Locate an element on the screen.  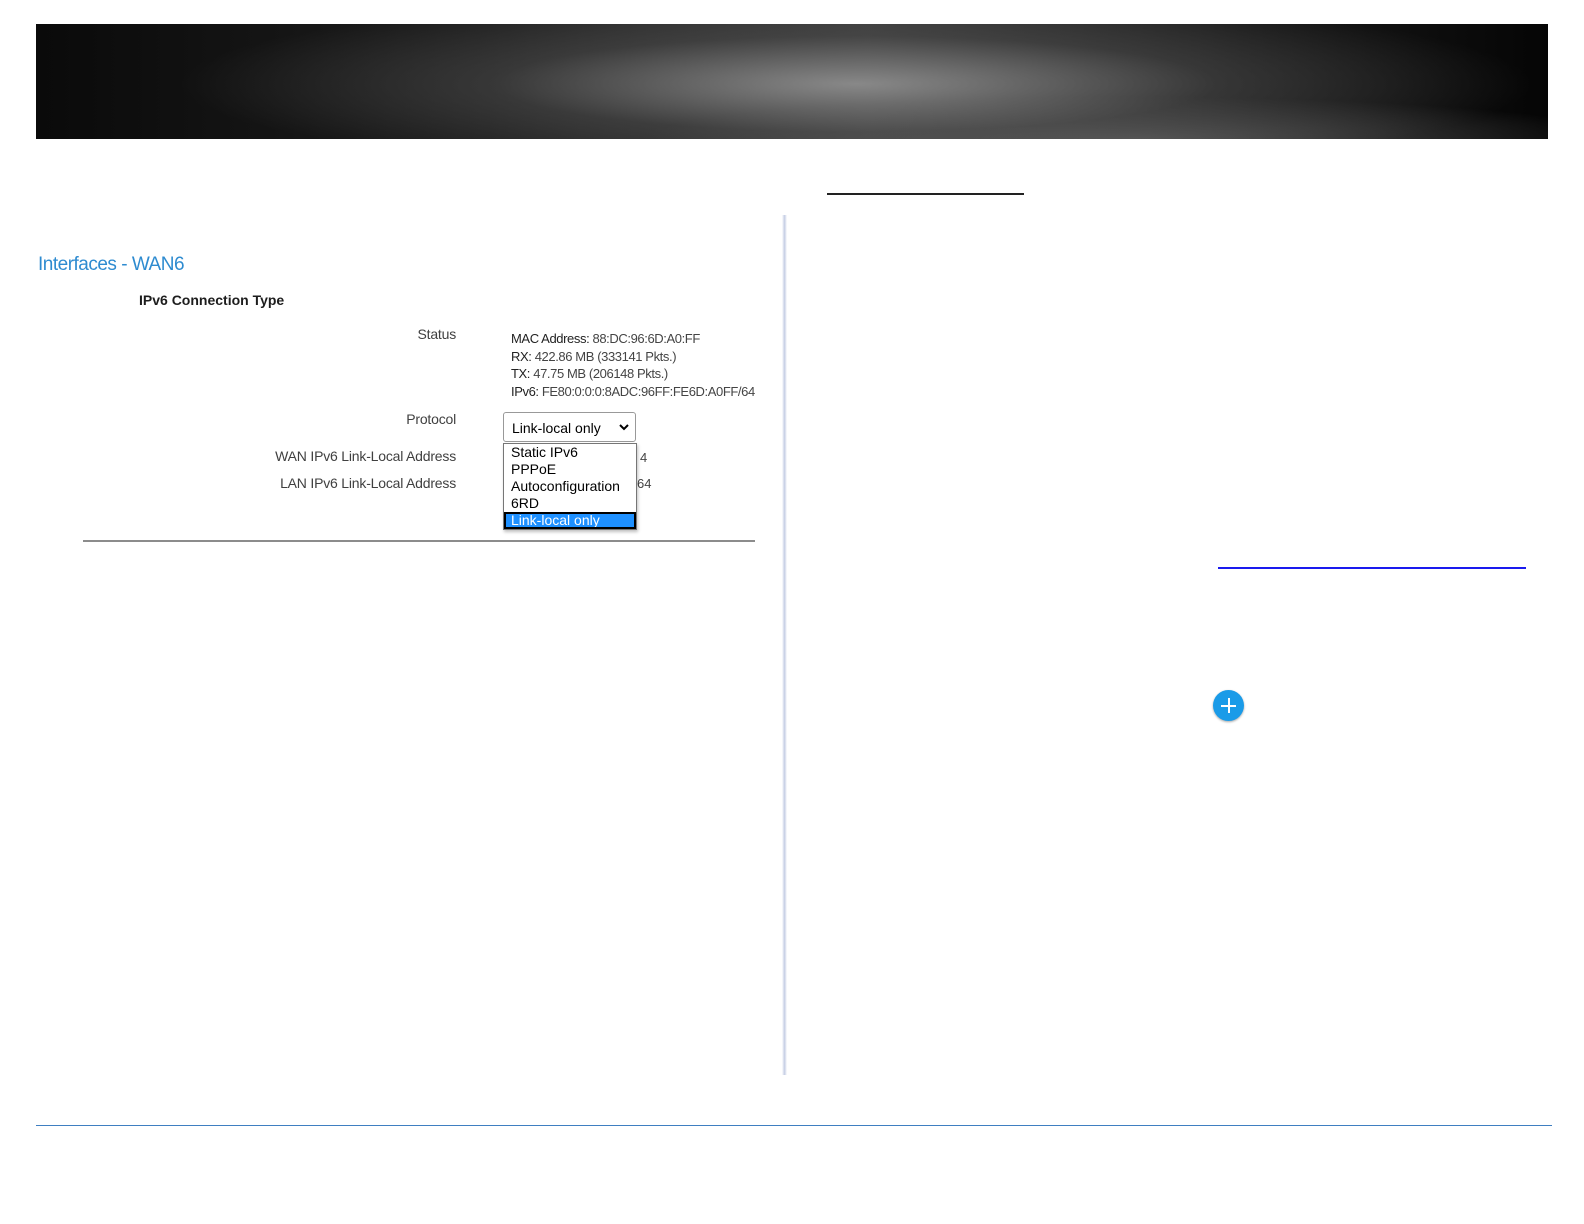
protocol-option-autoconfiguration: Autoconfiguration is located at coordinates (570, 486).